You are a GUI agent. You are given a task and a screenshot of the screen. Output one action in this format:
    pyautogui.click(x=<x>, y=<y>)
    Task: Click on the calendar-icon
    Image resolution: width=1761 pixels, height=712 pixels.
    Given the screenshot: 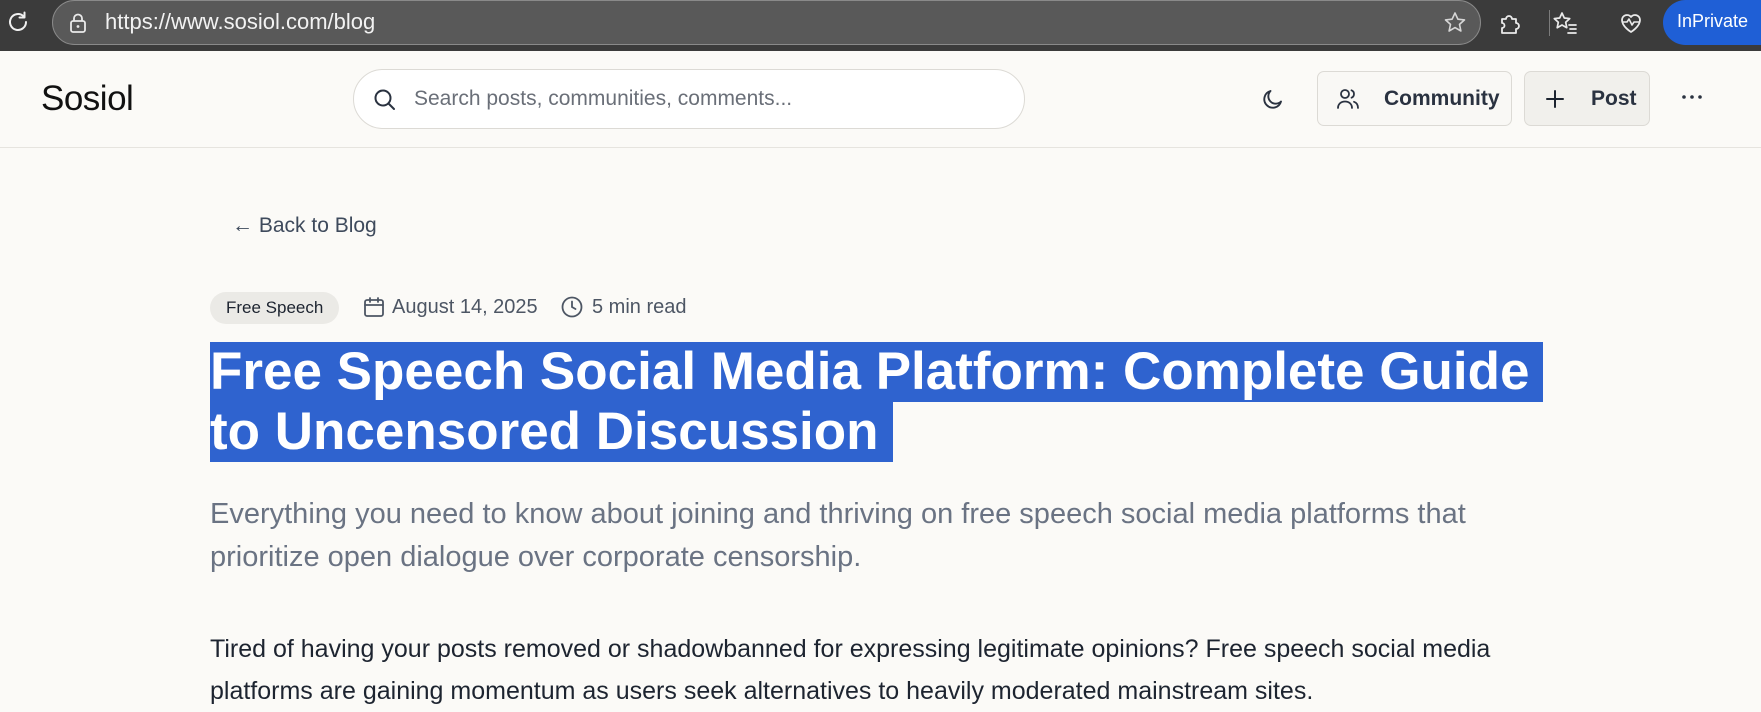 What is the action you would take?
    pyautogui.click(x=374, y=307)
    